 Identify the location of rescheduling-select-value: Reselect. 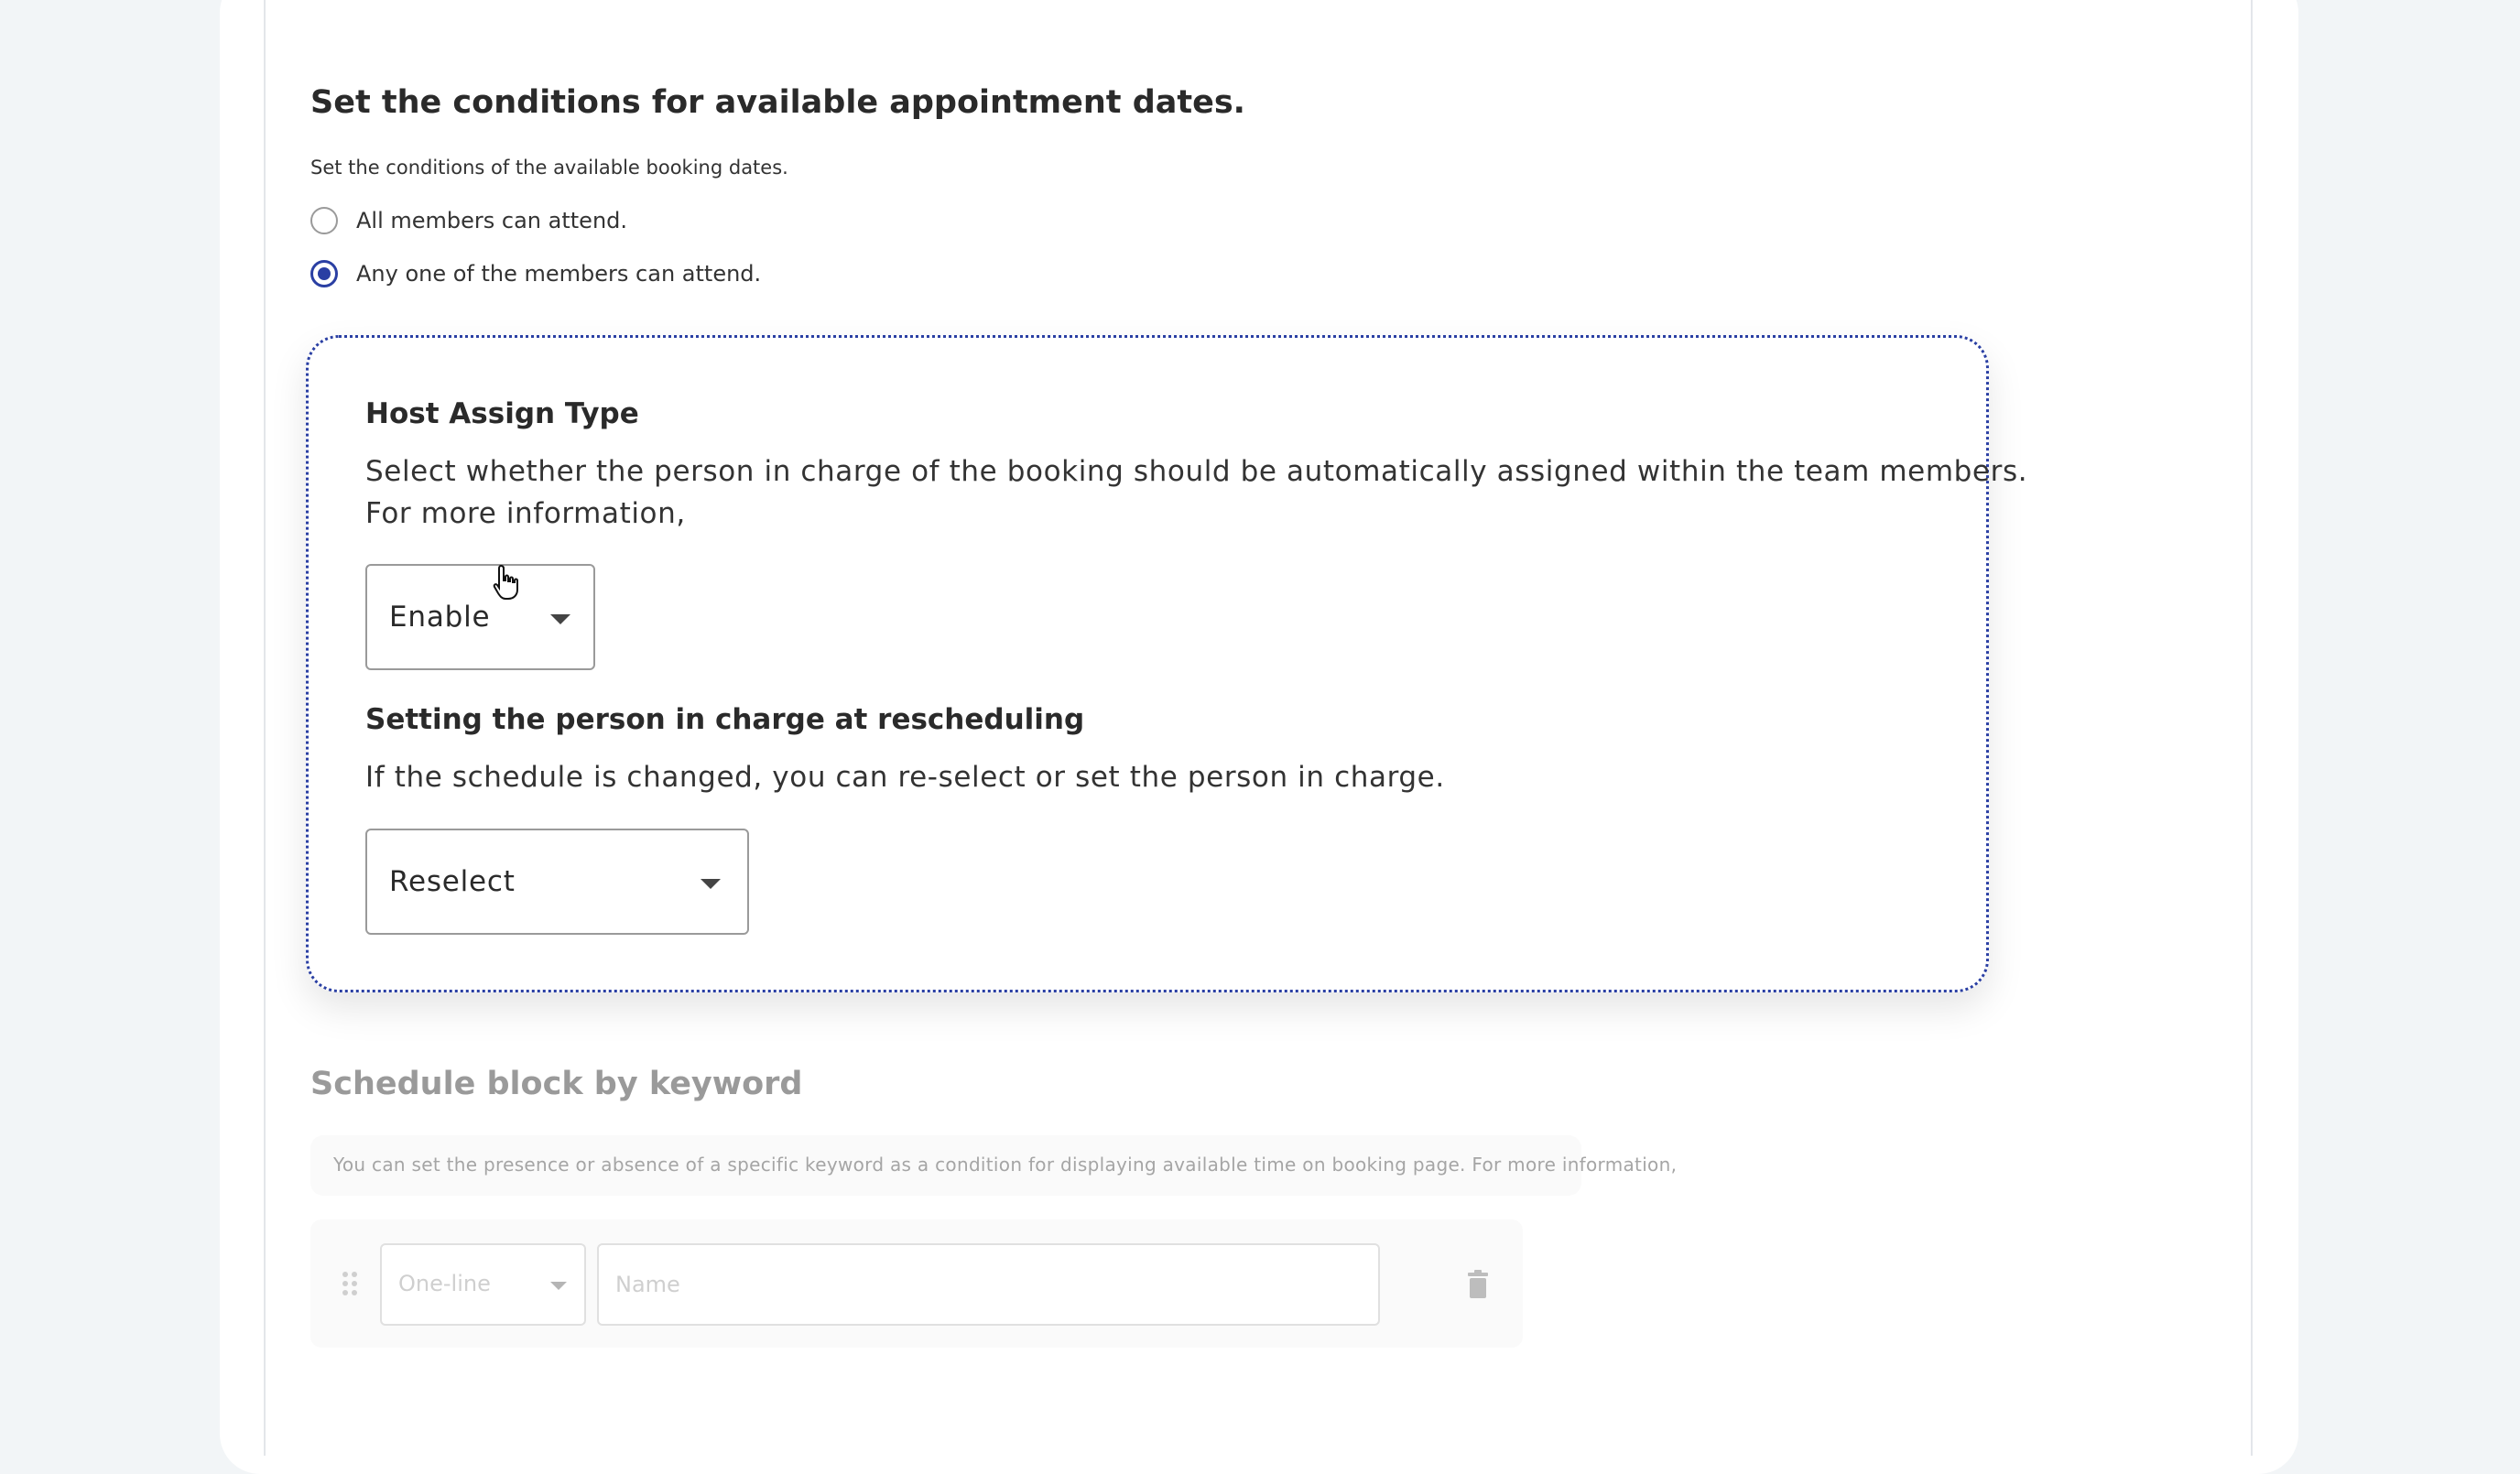
(452, 881).